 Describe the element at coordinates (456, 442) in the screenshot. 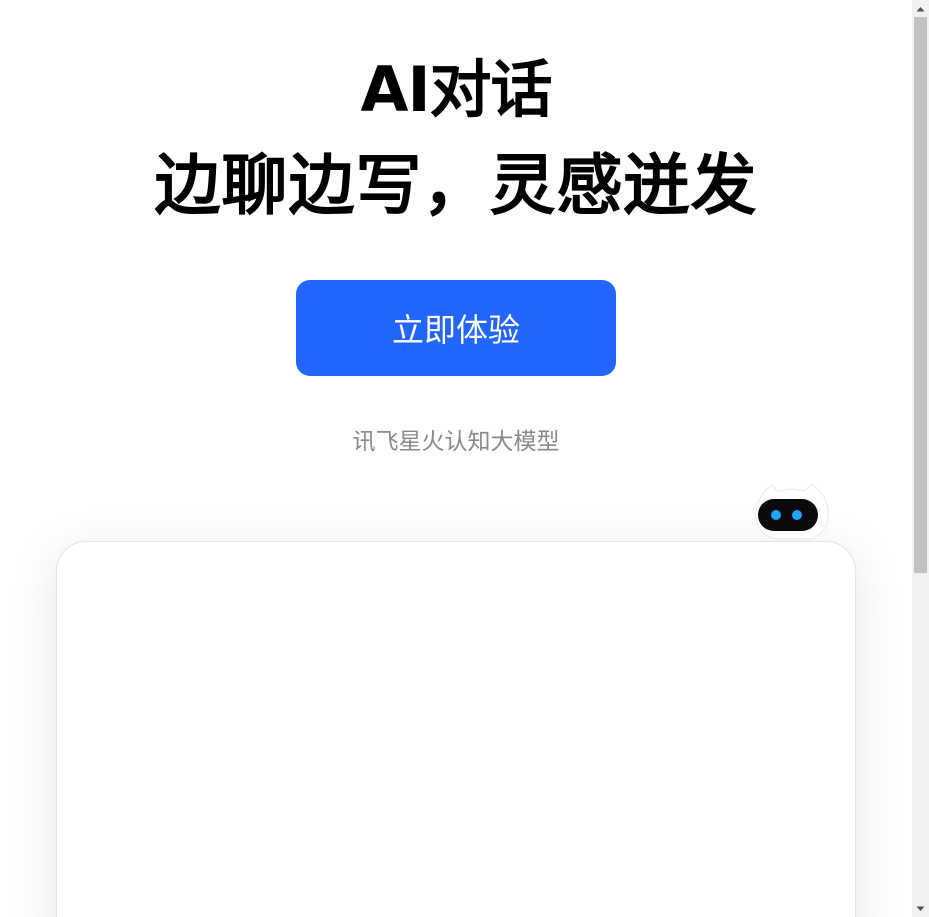

I see `product-subtitle: 讯飞星火认知大模型` at that location.